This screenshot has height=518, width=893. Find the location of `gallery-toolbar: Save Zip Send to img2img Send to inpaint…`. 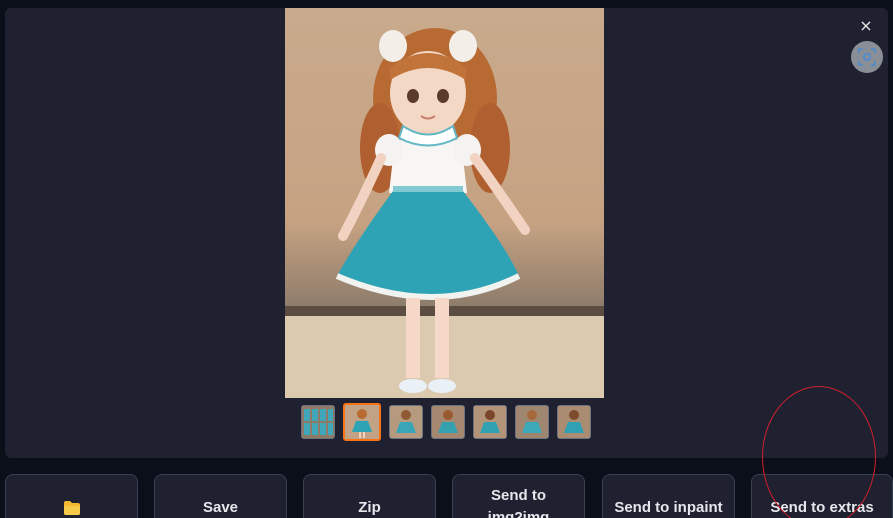

gallery-toolbar: Save Zip Send to img2img Send to inpaint… is located at coordinates (449, 496).